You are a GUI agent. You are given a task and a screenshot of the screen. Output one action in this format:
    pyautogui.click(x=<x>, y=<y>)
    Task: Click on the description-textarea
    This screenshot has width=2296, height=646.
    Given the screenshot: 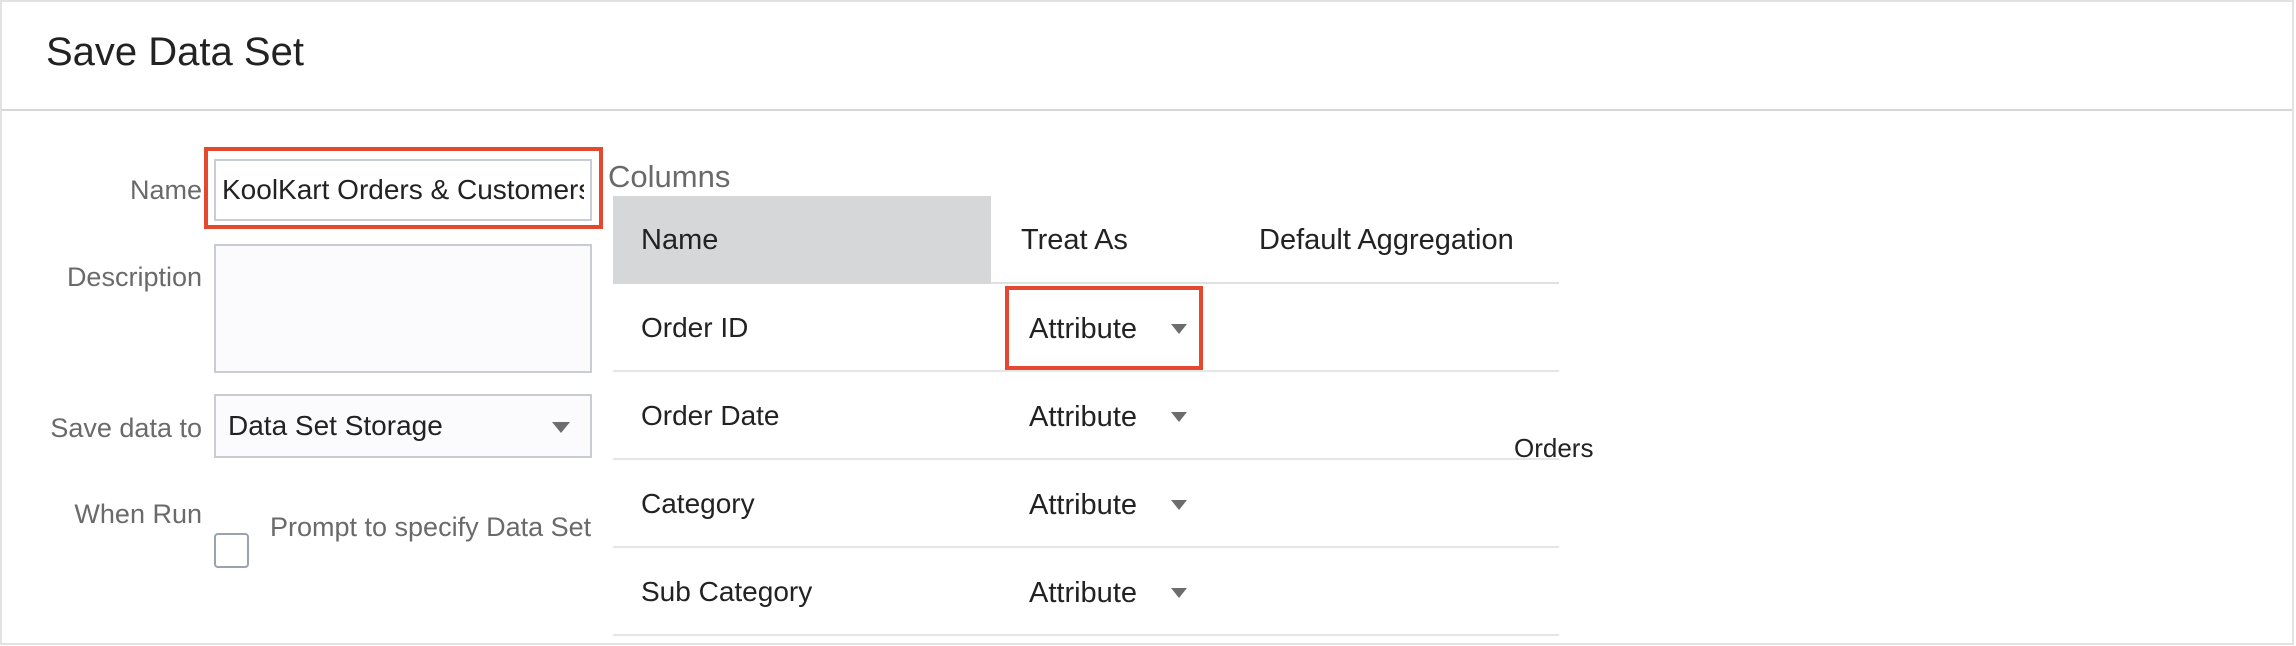 What is the action you would take?
    pyautogui.click(x=403, y=308)
    